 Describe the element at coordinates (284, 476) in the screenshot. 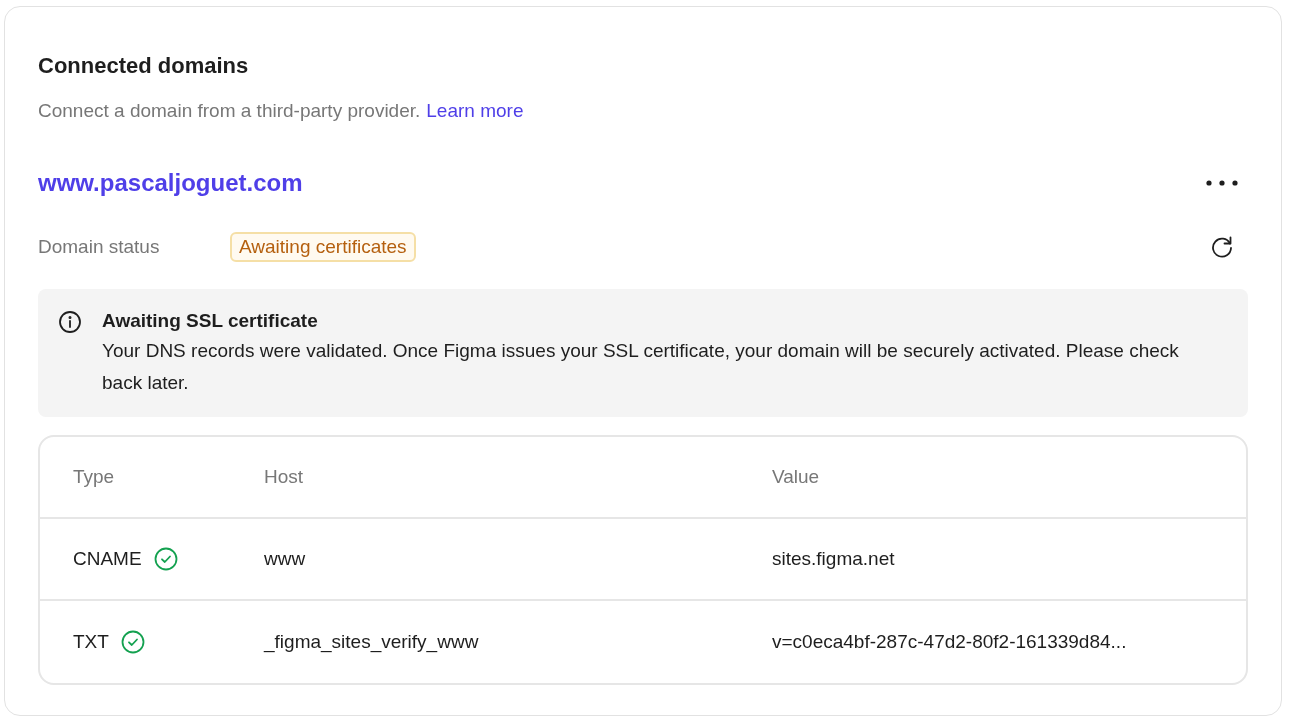

I see `column-header: Host` at that location.